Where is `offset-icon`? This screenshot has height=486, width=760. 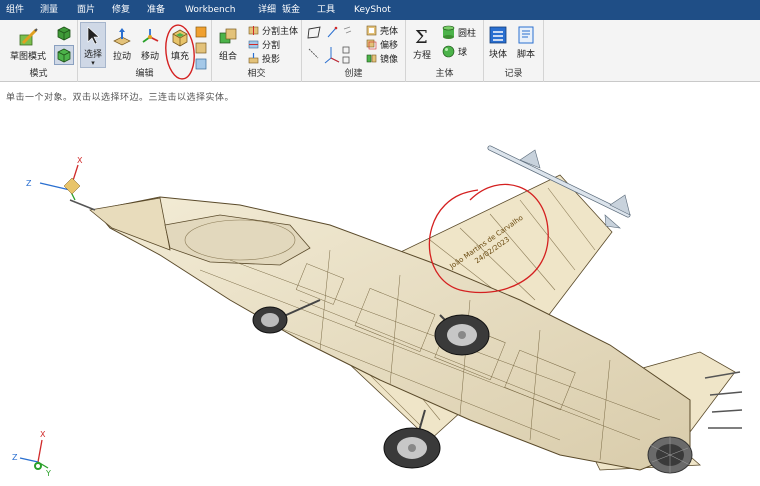 offset-icon is located at coordinates (371, 44).